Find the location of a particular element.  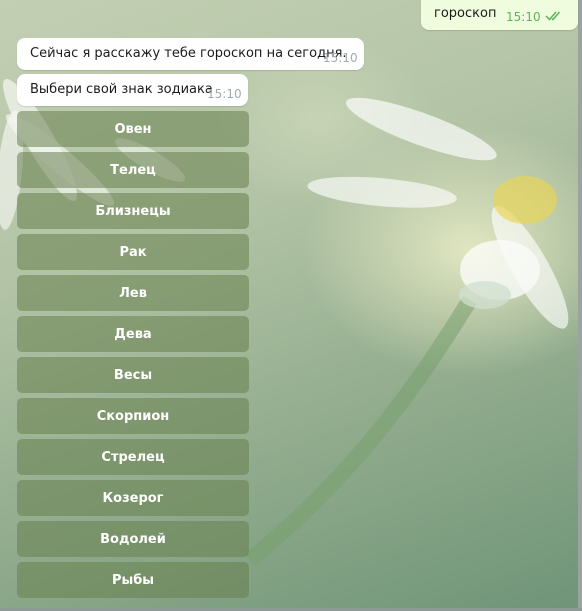

outgoing-message-time: 15:10 is located at coordinates (523, 17).